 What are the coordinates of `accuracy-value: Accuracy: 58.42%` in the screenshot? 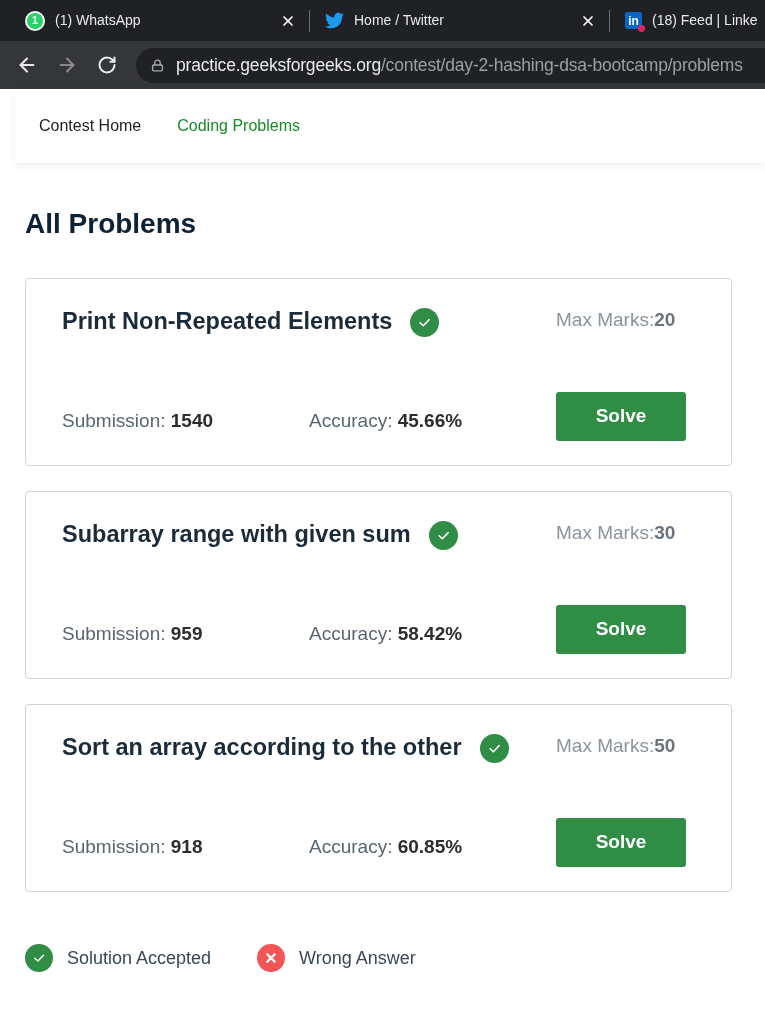 It's located at (386, 633).